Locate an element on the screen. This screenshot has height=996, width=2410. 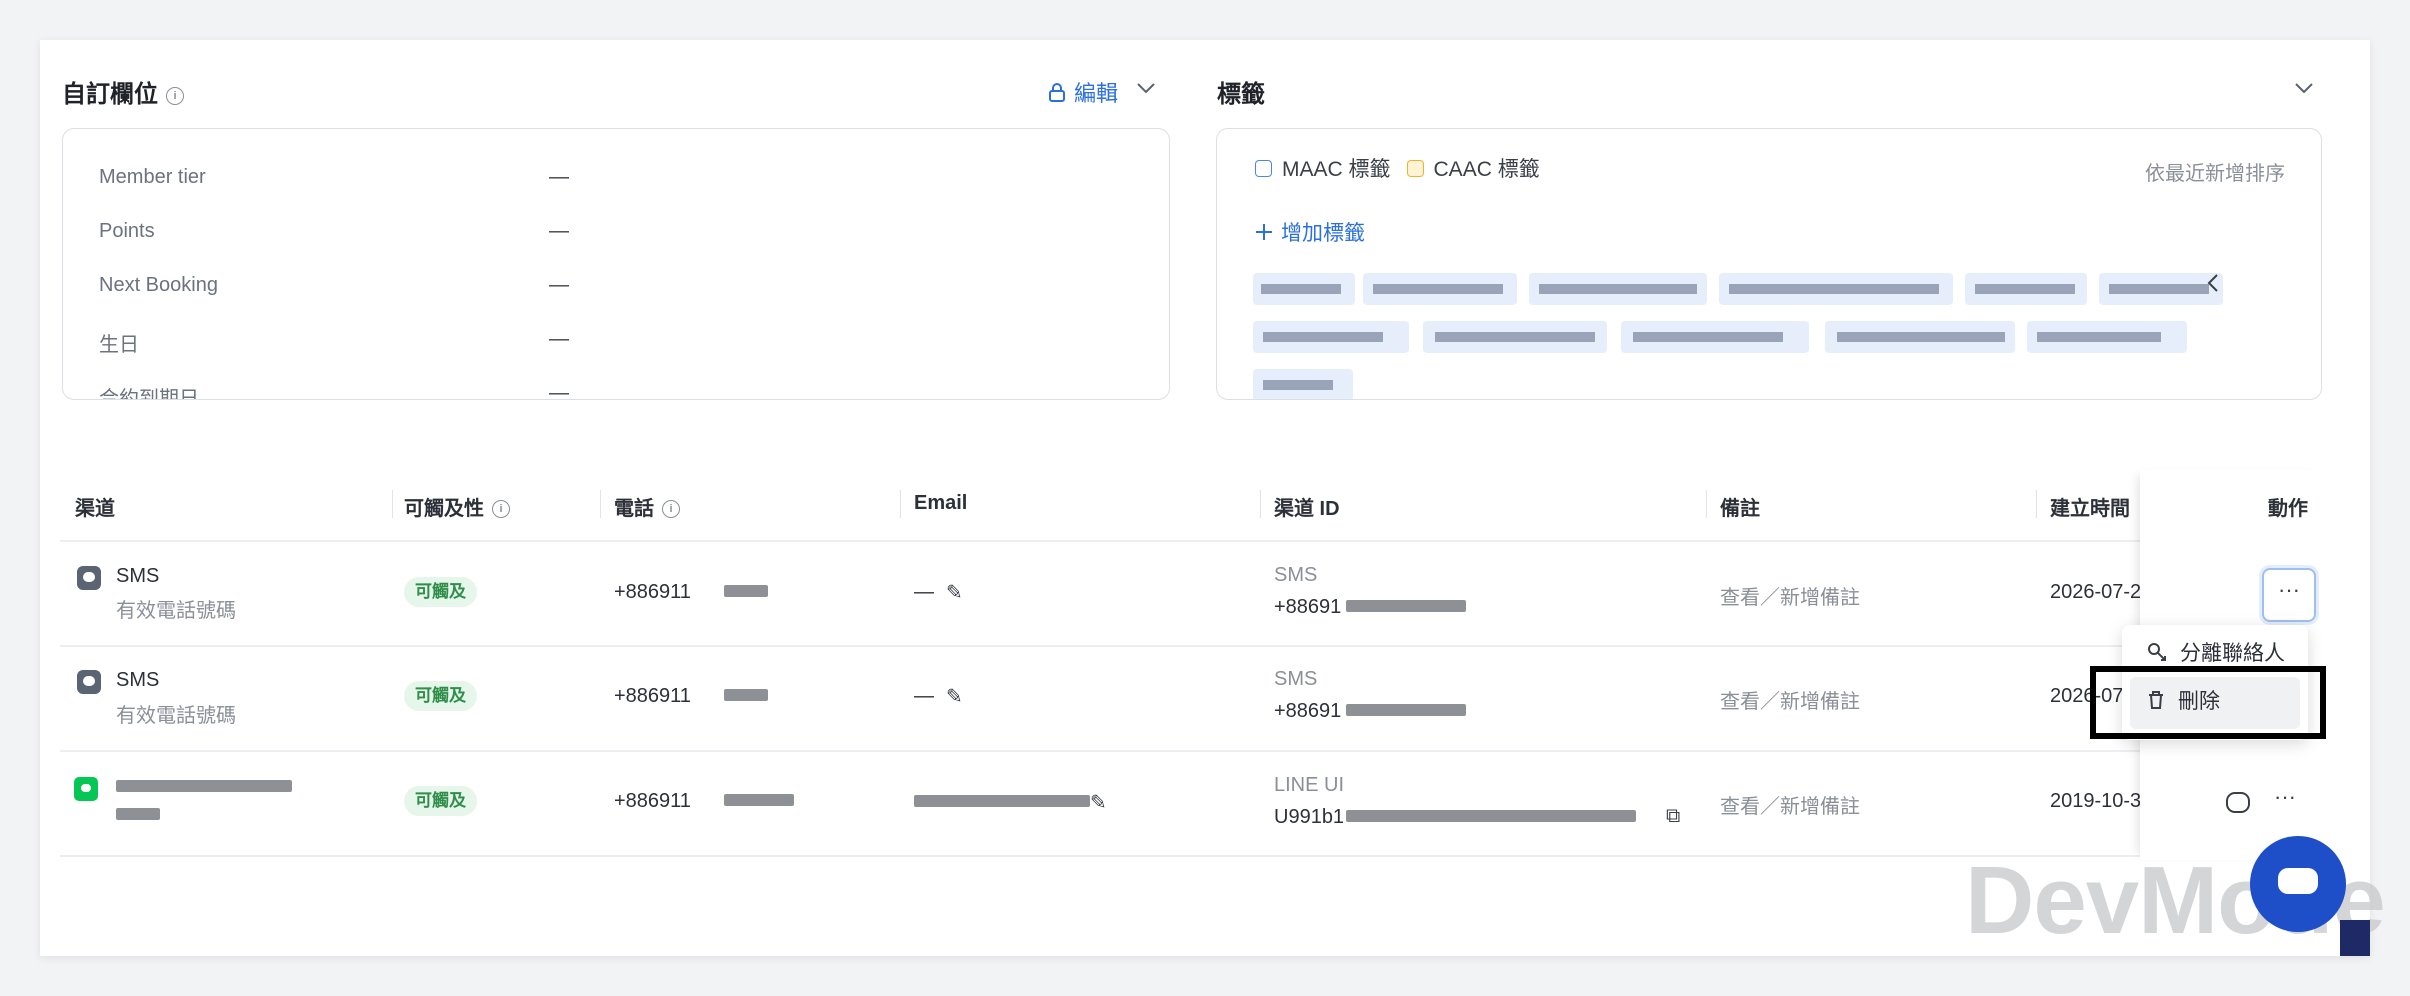
lock-icon is located at coordinates (1057, 92).